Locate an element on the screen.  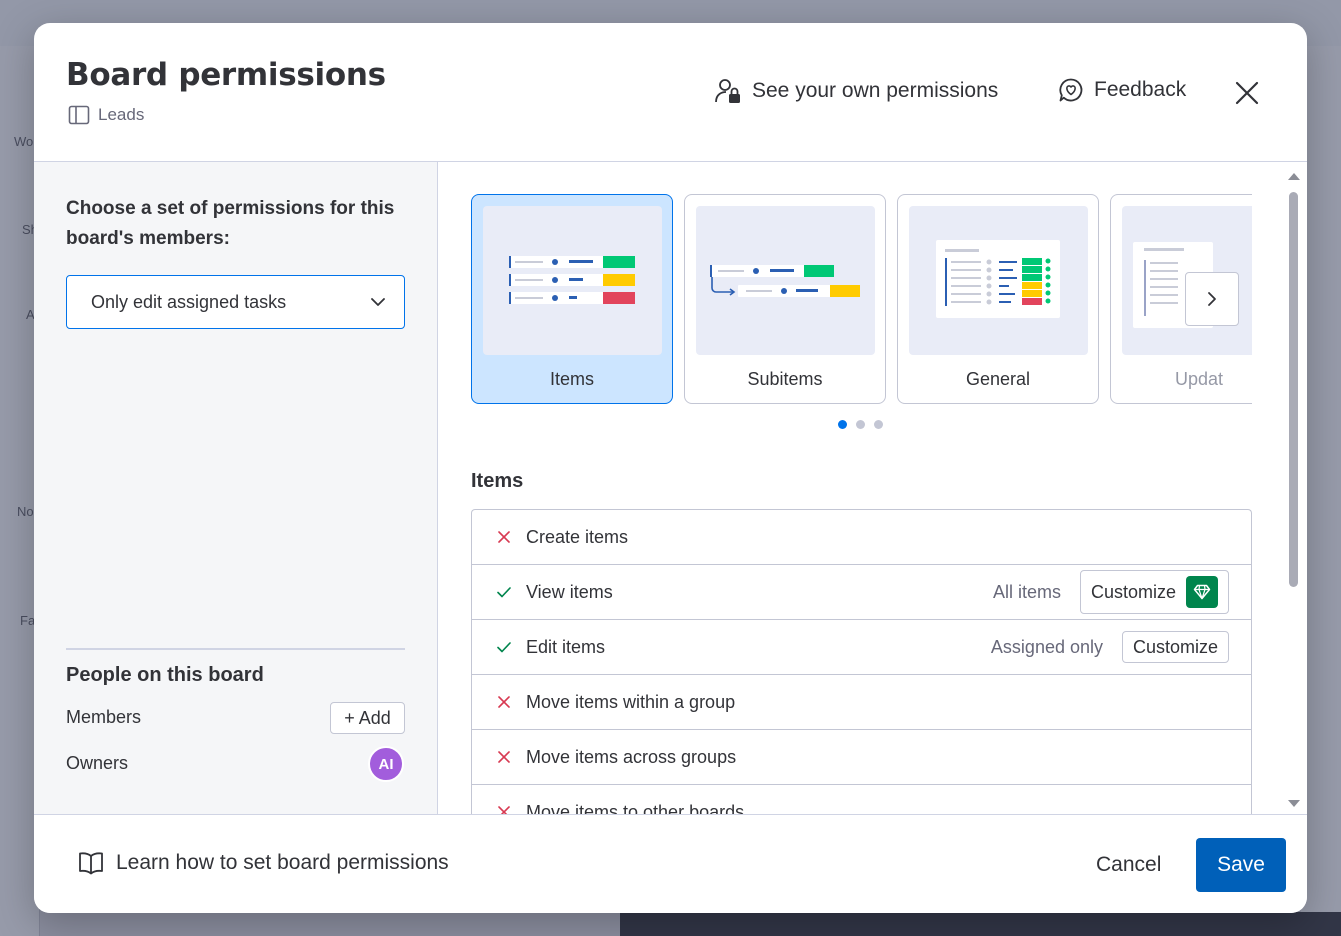
board-name: Leads is located at coordinates (121, 114).